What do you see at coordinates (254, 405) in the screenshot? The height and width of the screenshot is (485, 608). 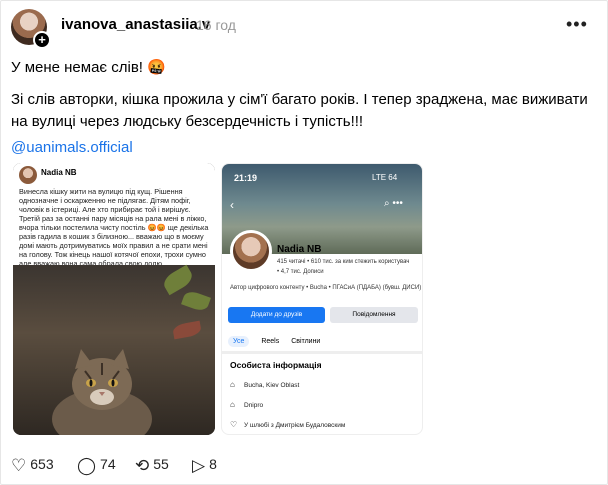 I see `info-row-text: Dnipro` at bounding box center [254, 405].